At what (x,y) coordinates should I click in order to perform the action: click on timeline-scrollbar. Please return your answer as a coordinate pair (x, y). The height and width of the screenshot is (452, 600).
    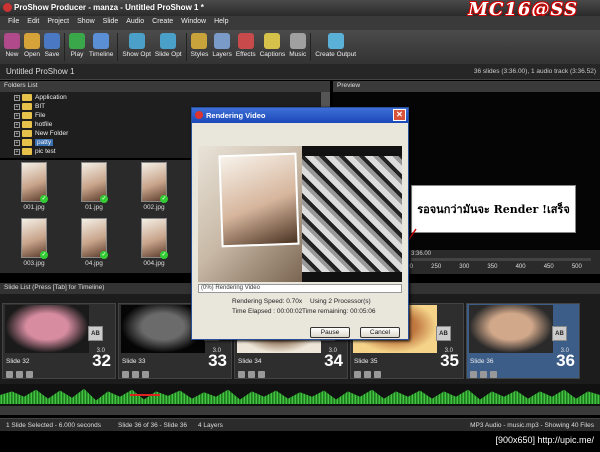
    Looking at the image, I should click on (300, 410).